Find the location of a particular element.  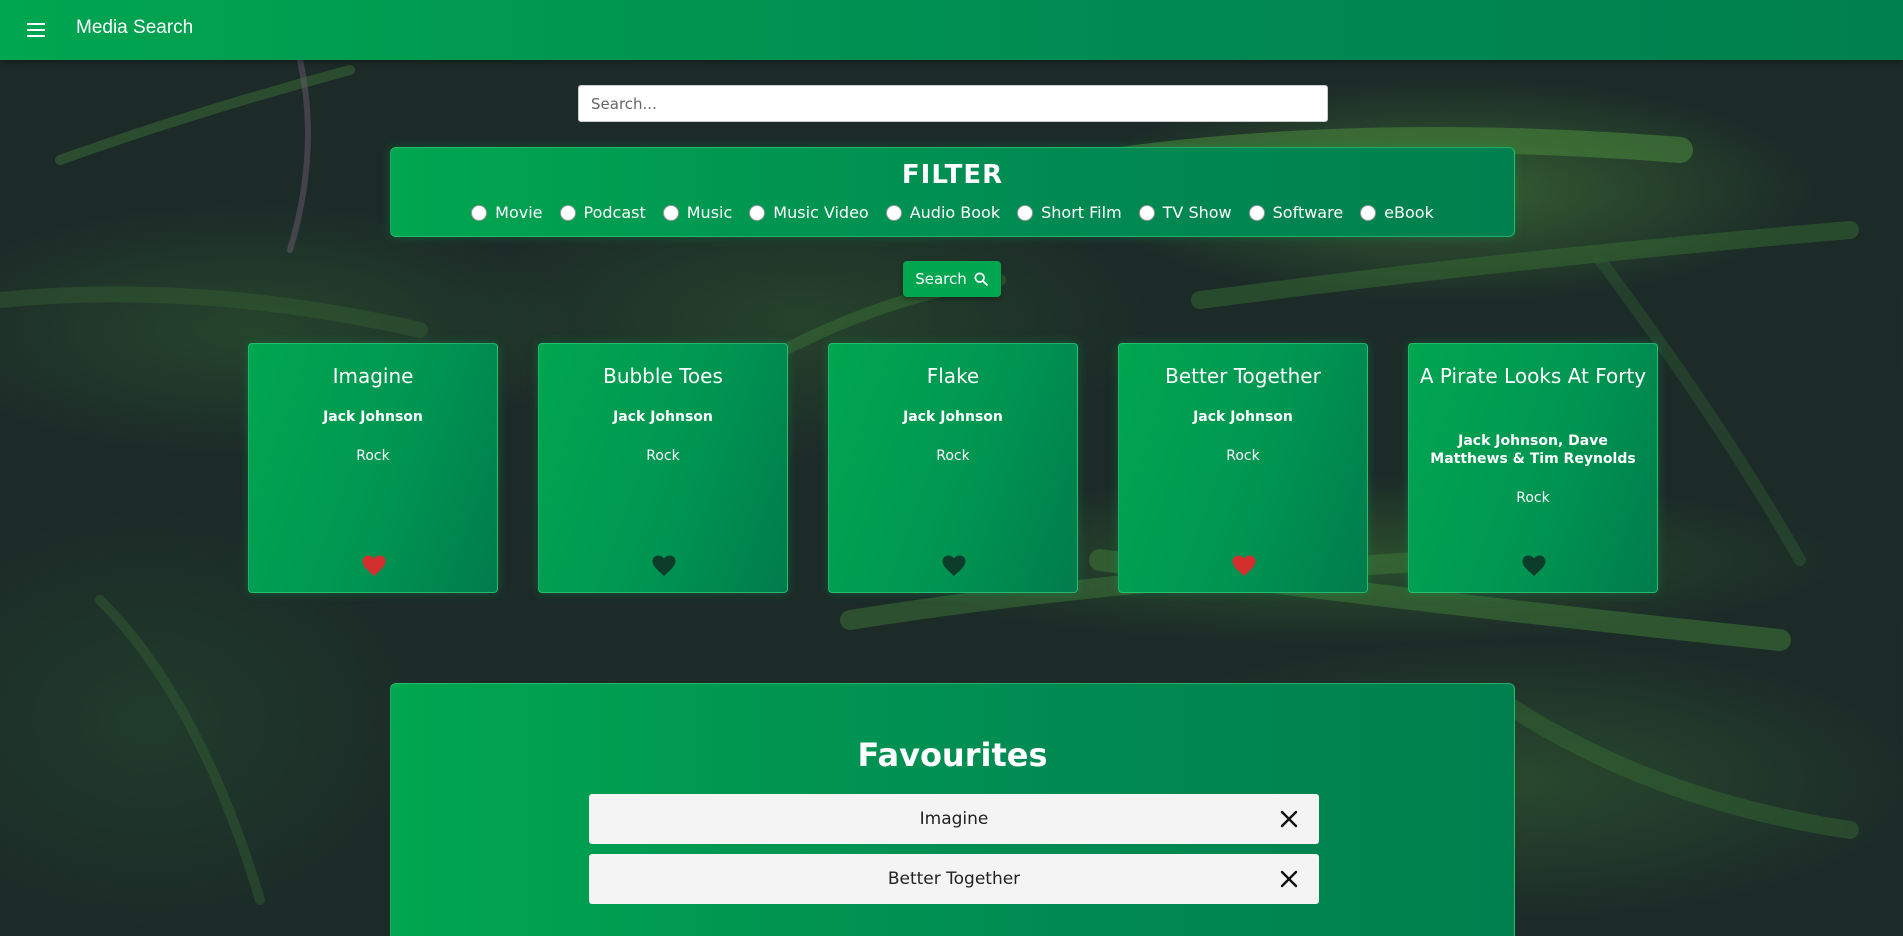

filter-option-label: Music is located at coordinates (709, 212).